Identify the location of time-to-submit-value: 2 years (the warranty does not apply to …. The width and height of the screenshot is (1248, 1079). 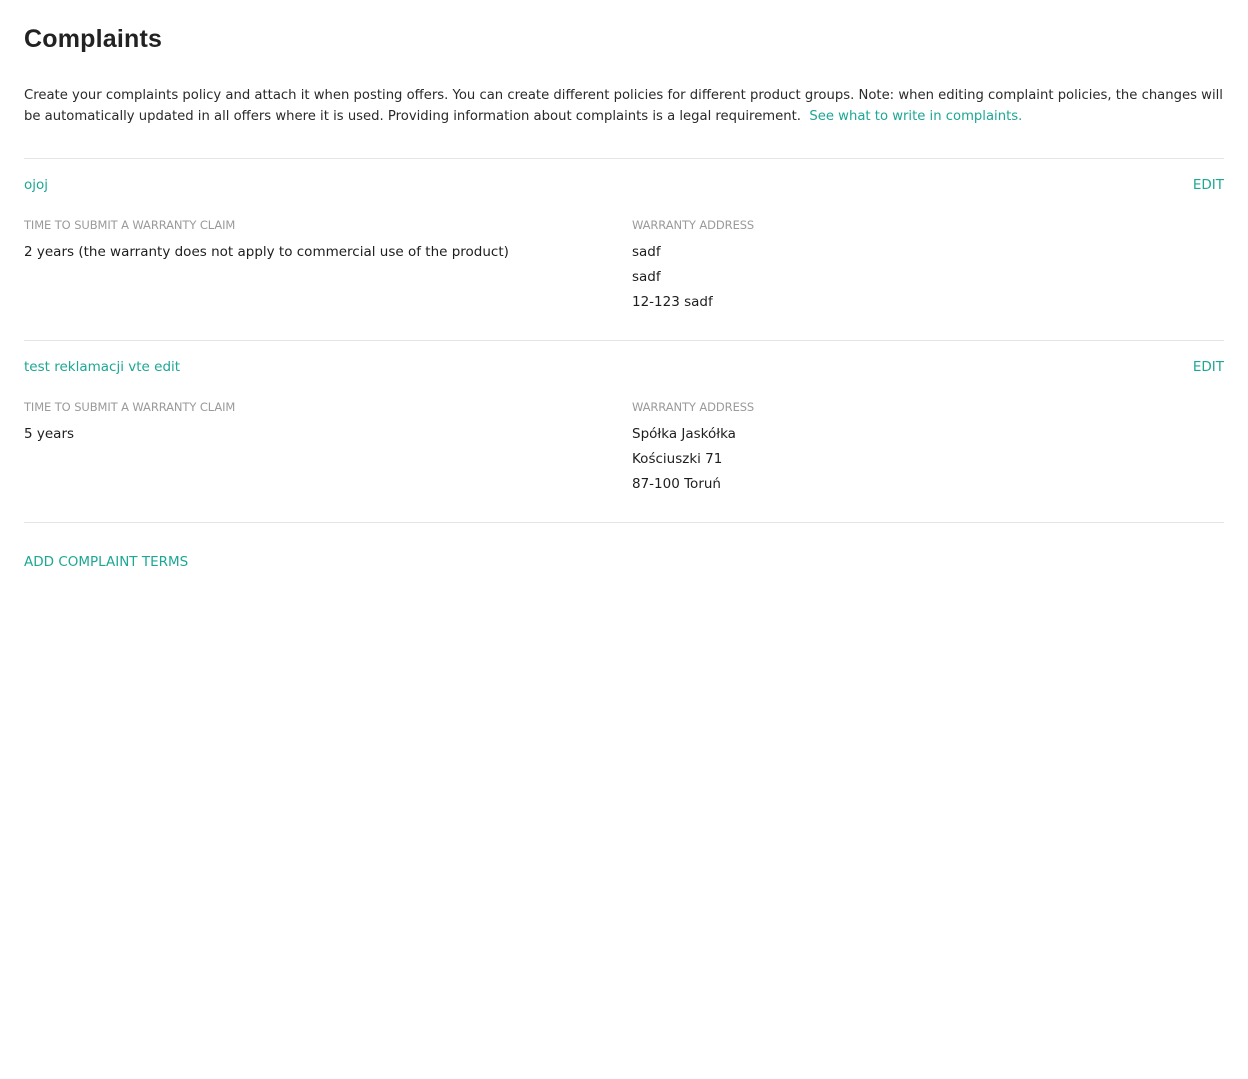
(266, 252).